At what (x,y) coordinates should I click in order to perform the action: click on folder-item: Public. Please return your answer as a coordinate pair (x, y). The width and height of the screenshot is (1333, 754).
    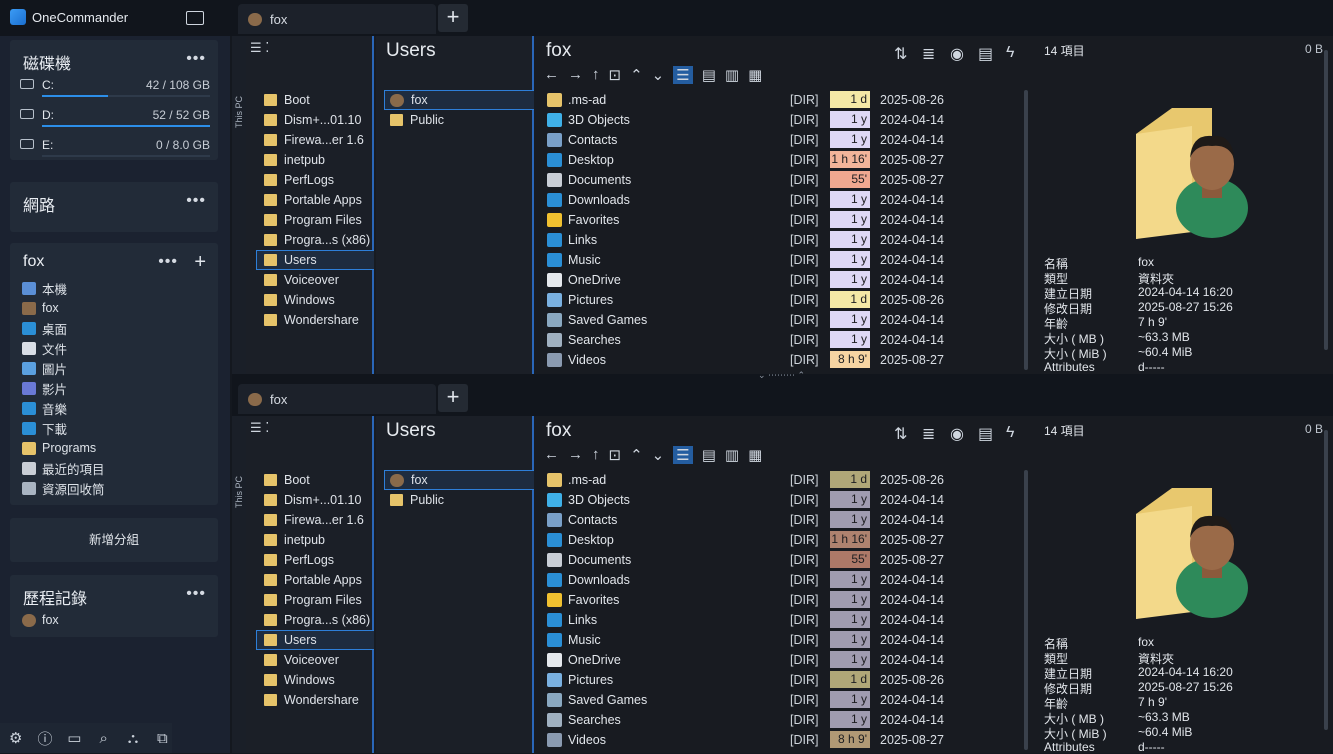
    Looking at the image, I should click on (417, 500).